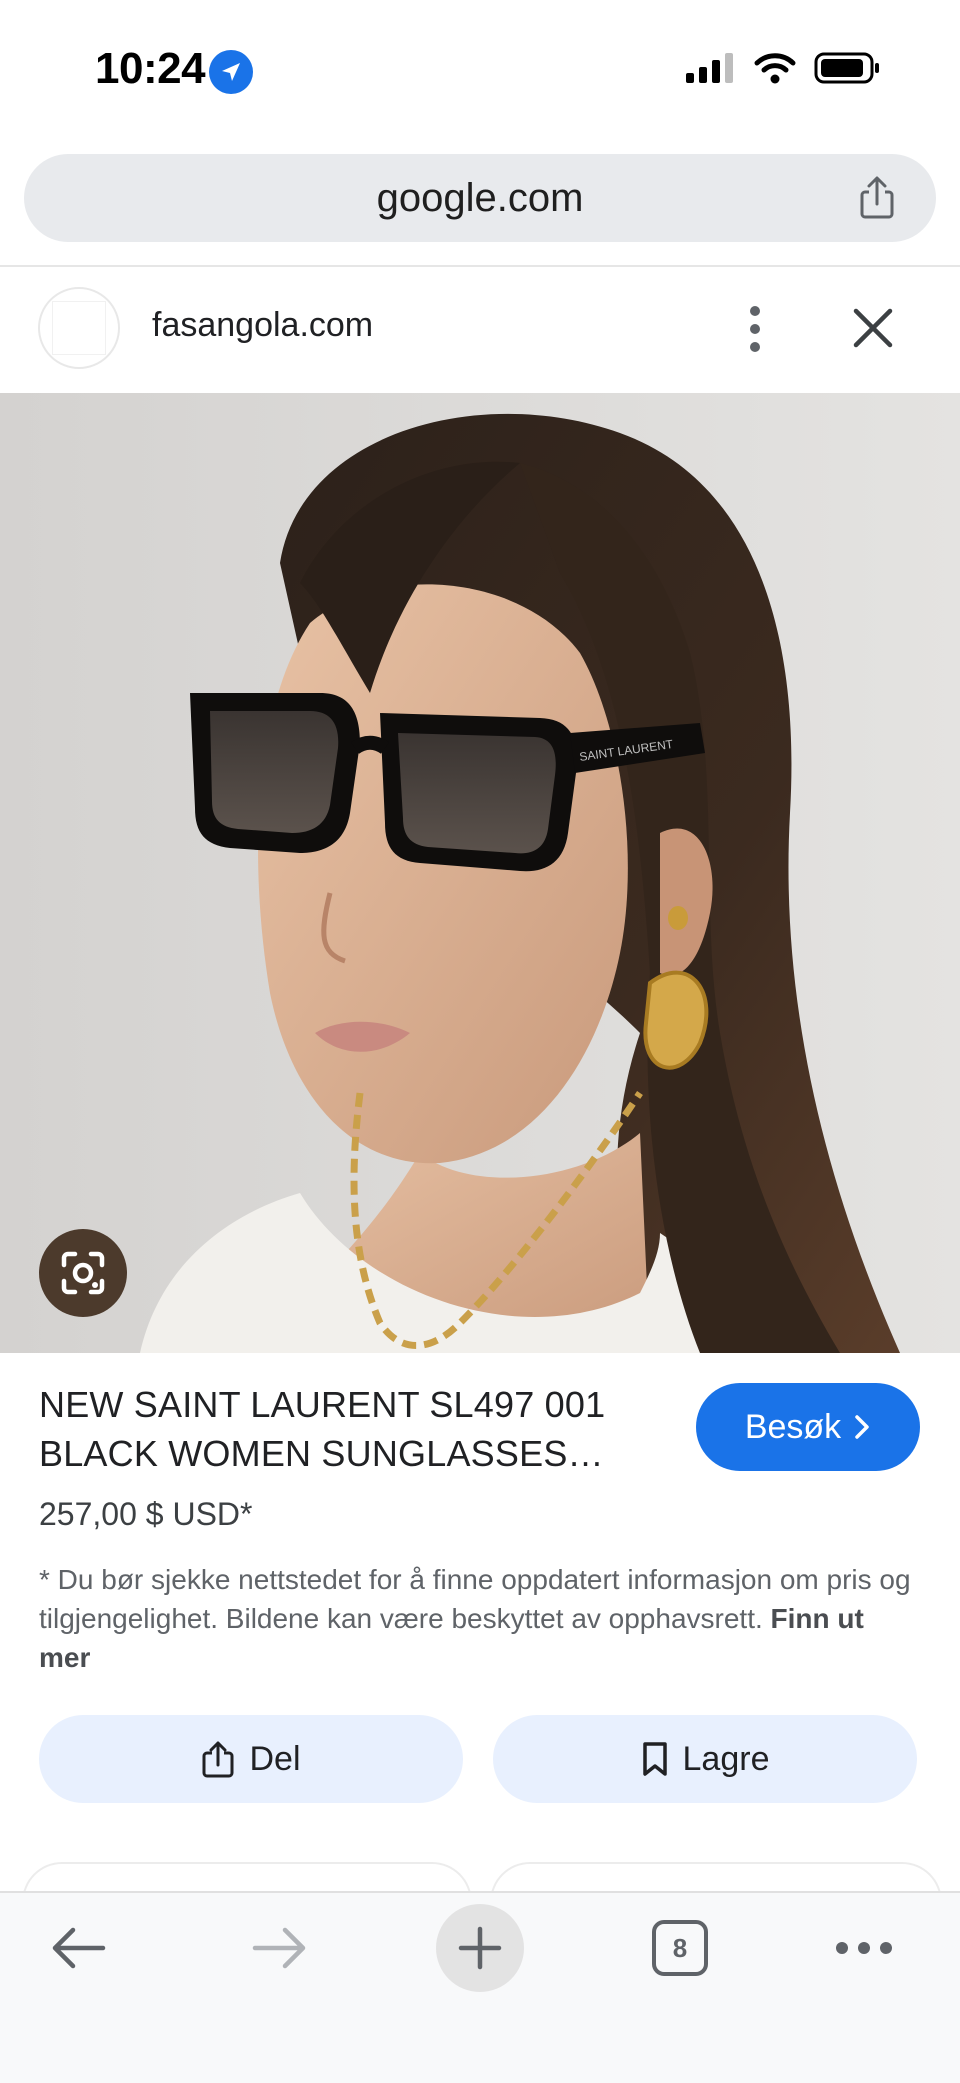 This screenshot has height=2083, width=960. What do you see at coordinates (873, 328) in the screenshot?
I see `close-icon` at bounding box center [873, 328].